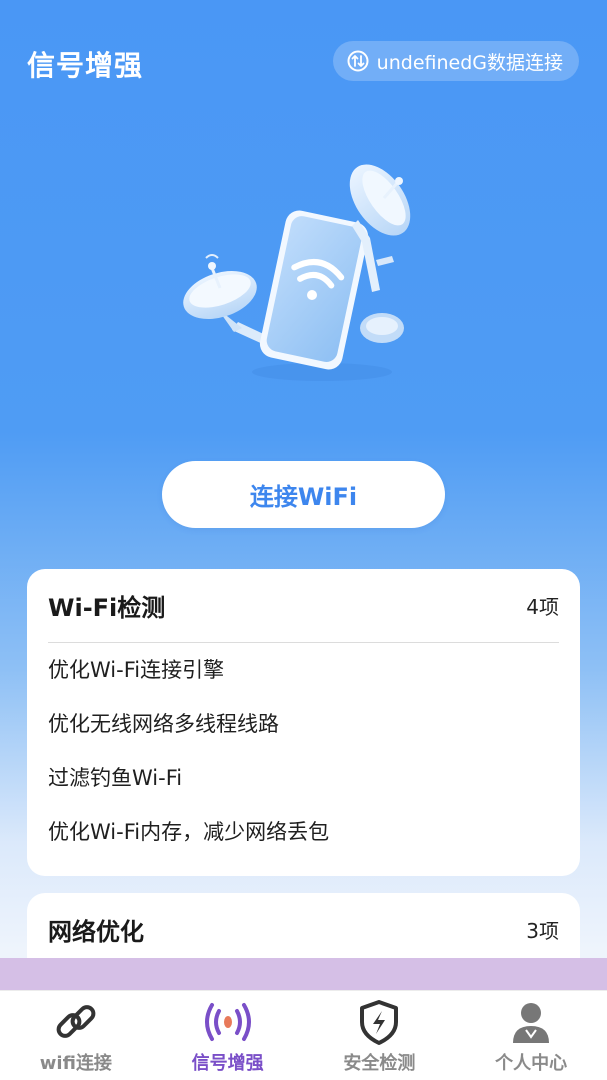 The image size is (607, 1080). I want to click on list-item: 过滤钓鱼Wi-Fi, so click(115, 778).